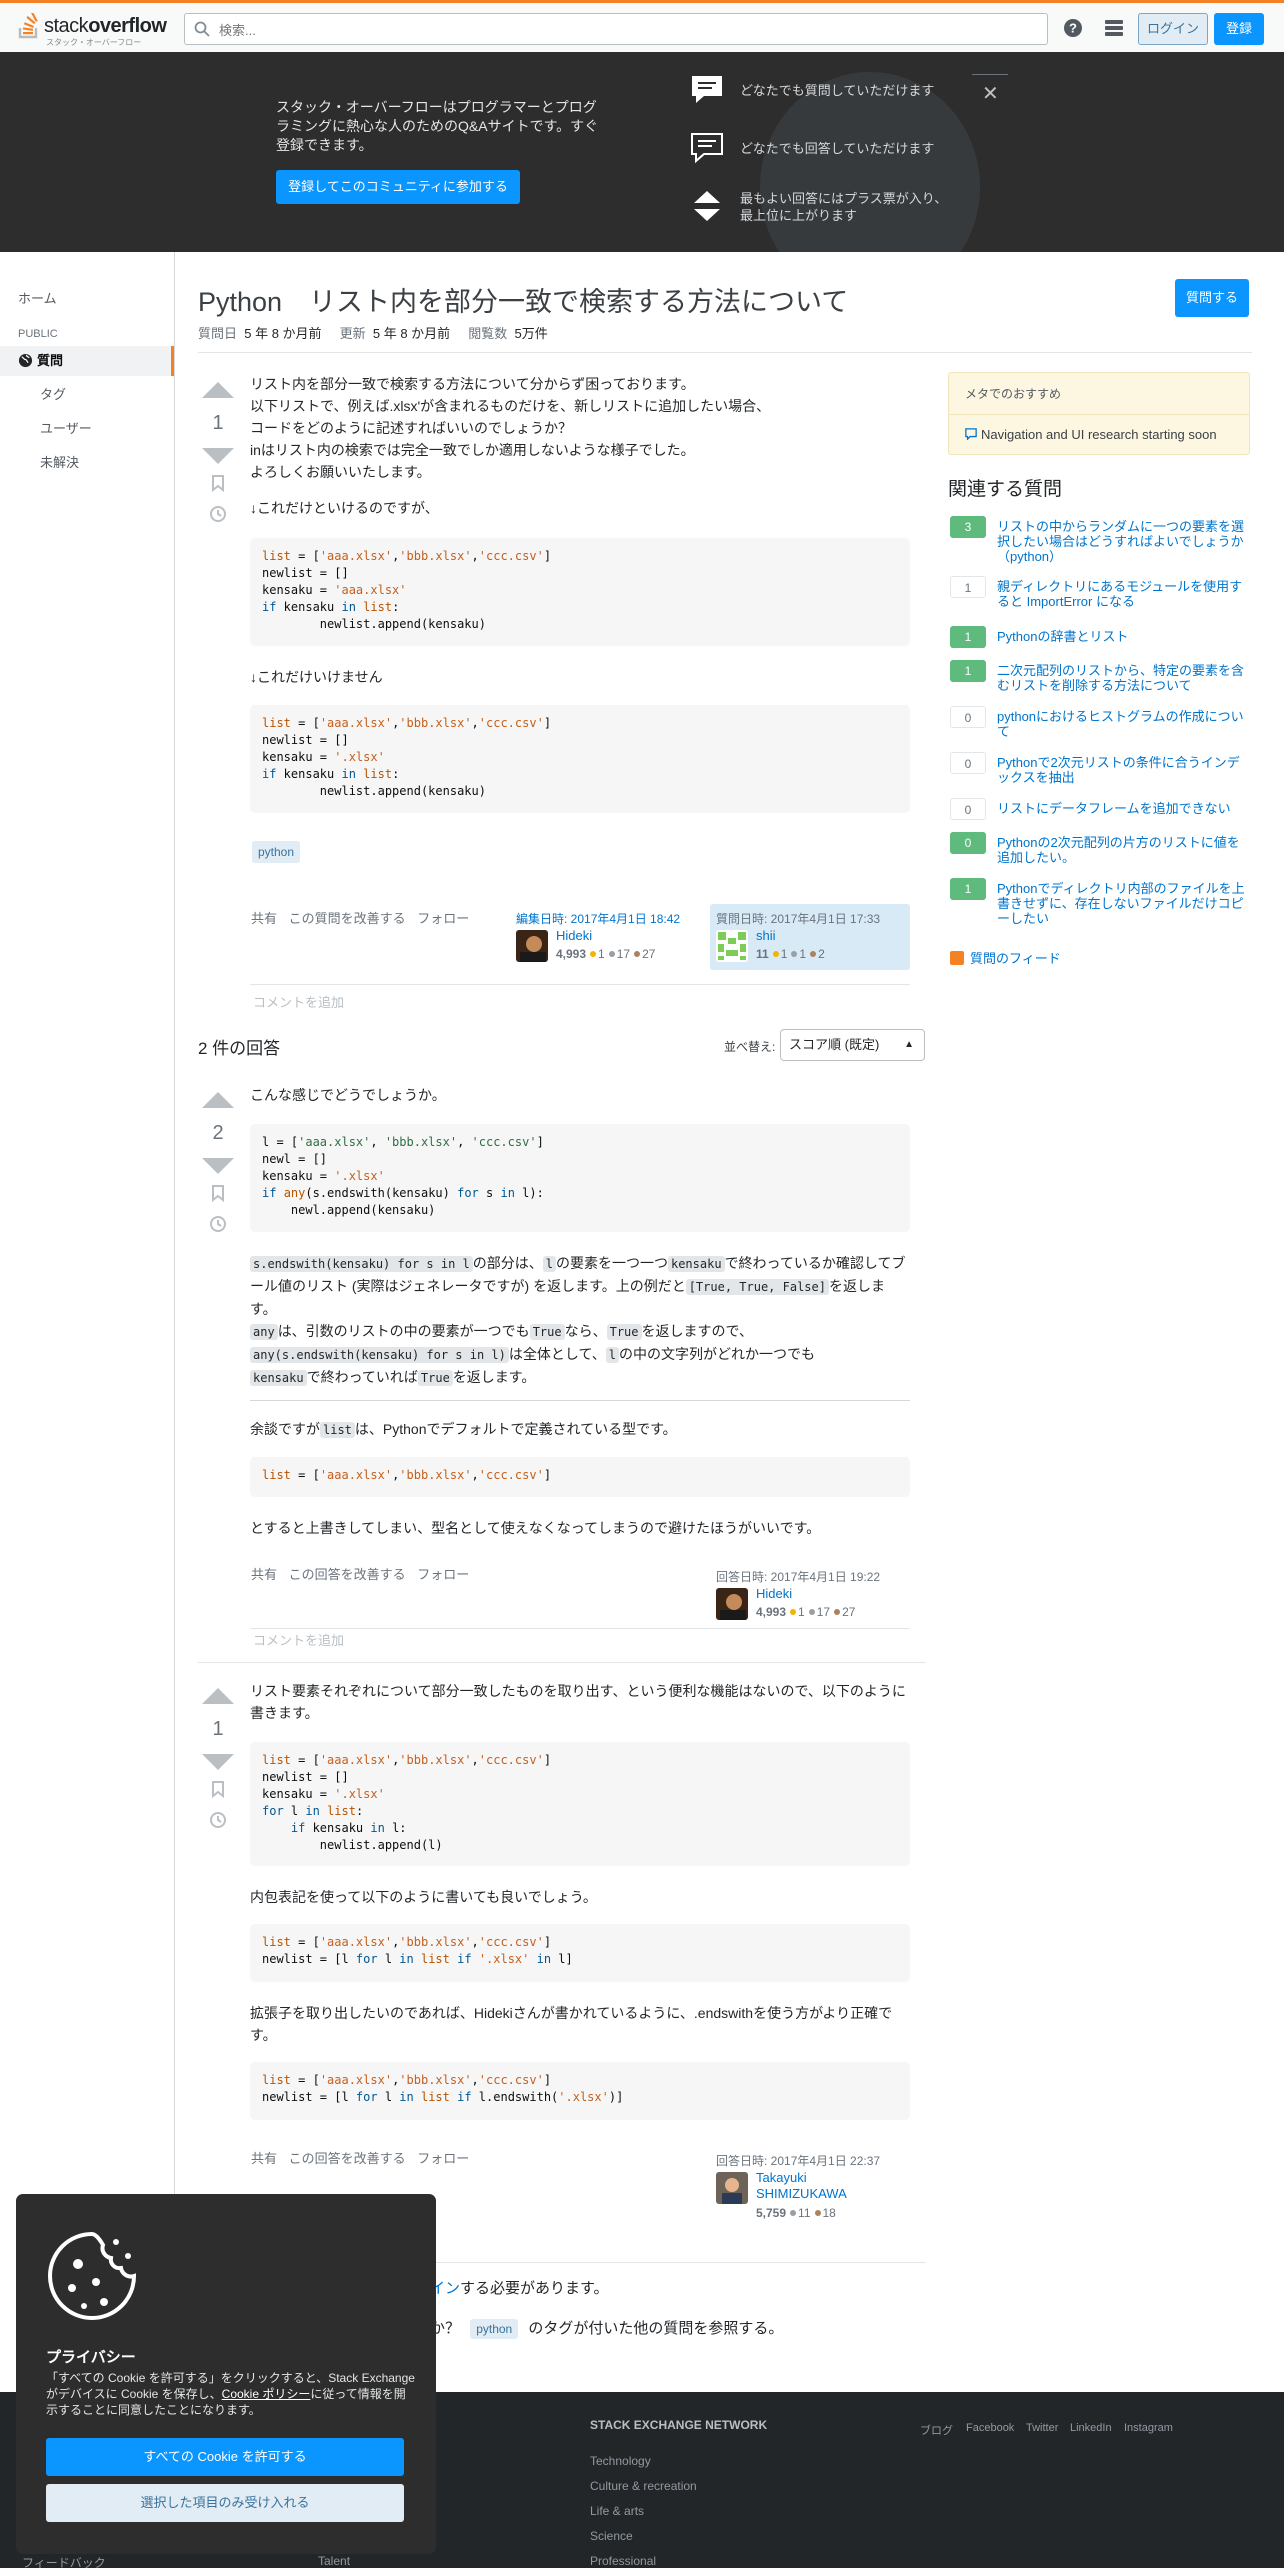 This screenshot has height=2571, width=1284. Describe the element at coordinates (580, 1429) in the screenshot. I see `answer1-aside: 余談ですが list は、Pythonでデフォルトで定義されている型です。` at that location.